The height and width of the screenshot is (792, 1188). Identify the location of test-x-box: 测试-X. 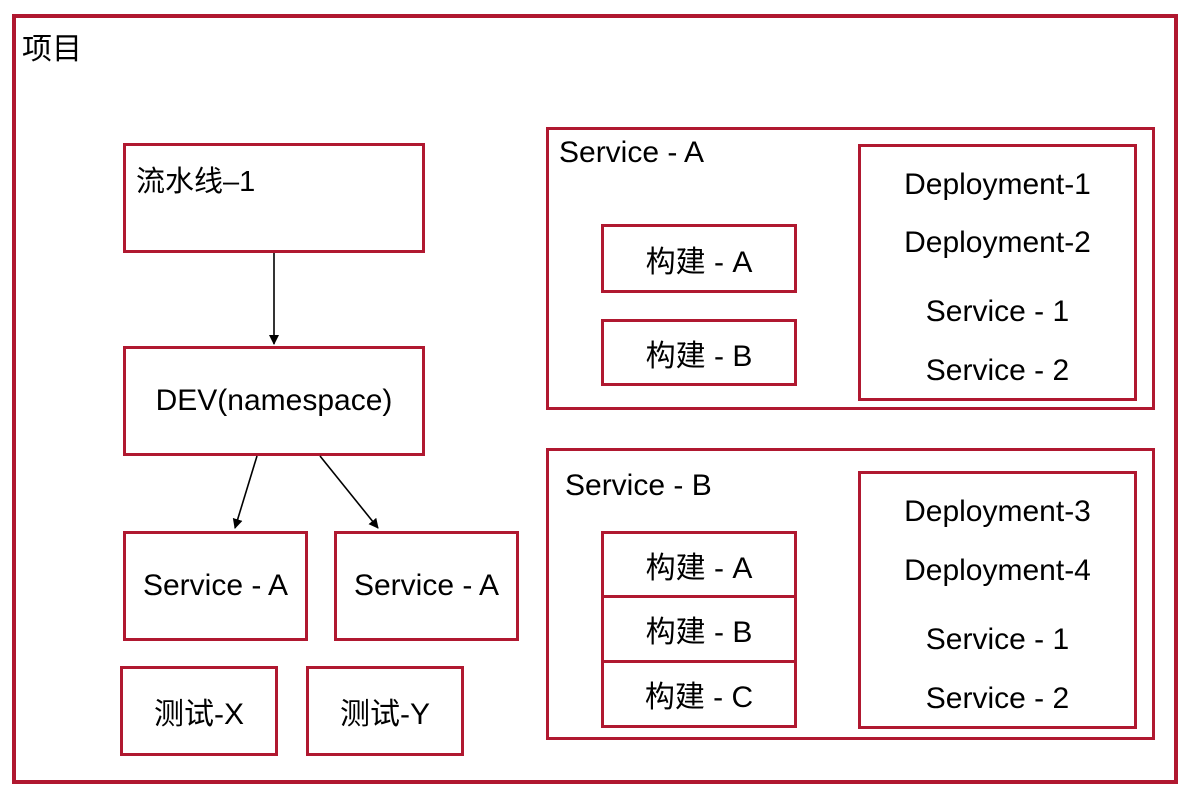
(199, 711).